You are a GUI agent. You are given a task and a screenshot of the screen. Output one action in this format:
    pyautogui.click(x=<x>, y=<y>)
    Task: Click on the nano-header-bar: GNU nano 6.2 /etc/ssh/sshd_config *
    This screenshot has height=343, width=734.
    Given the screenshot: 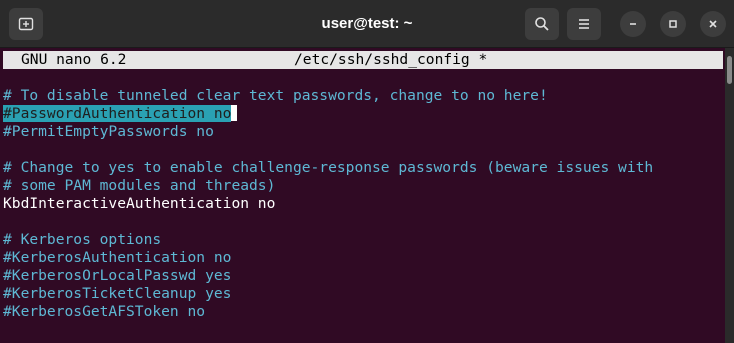 What is the action you would take?
    pyautogui.click(x=363, y=60)
    